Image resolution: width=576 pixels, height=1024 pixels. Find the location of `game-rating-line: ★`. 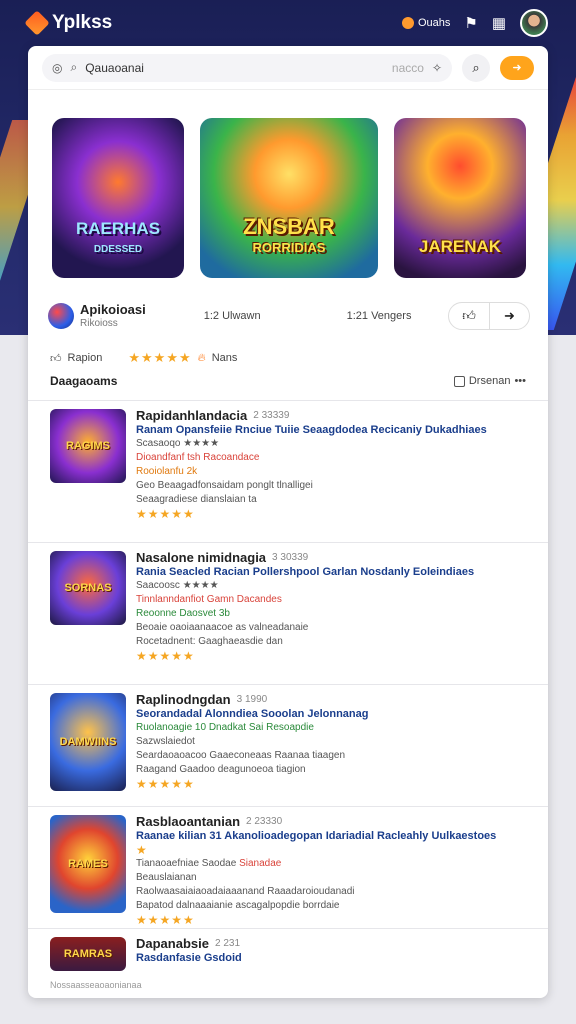

game-rating-line: ★ is located at coordinates (142, 850).